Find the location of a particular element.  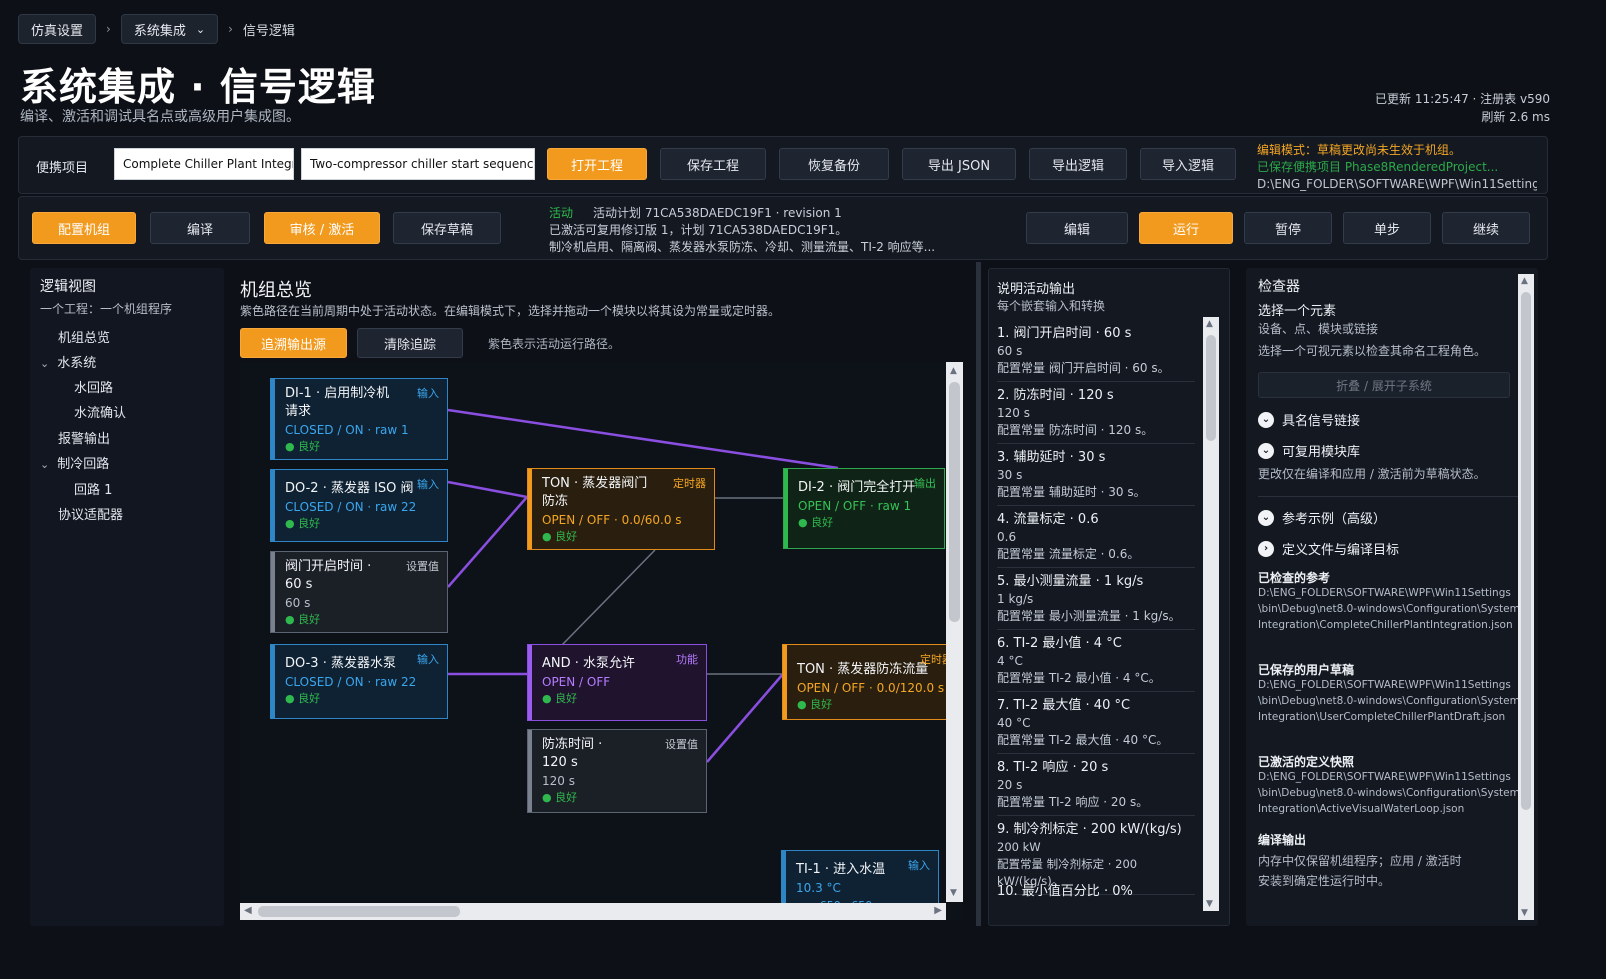

named-signal-link-toggle: ⌄ 具名信号链接 is located at coordinates (1309, 419).